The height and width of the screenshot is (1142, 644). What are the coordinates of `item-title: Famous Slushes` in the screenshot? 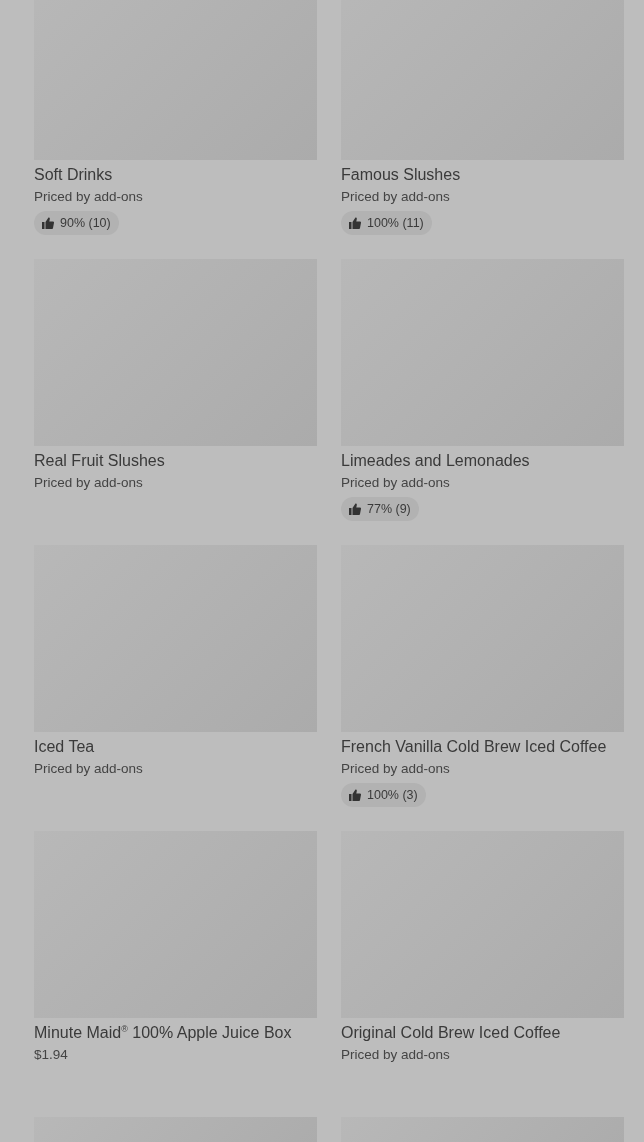 It's located at (482, 175).